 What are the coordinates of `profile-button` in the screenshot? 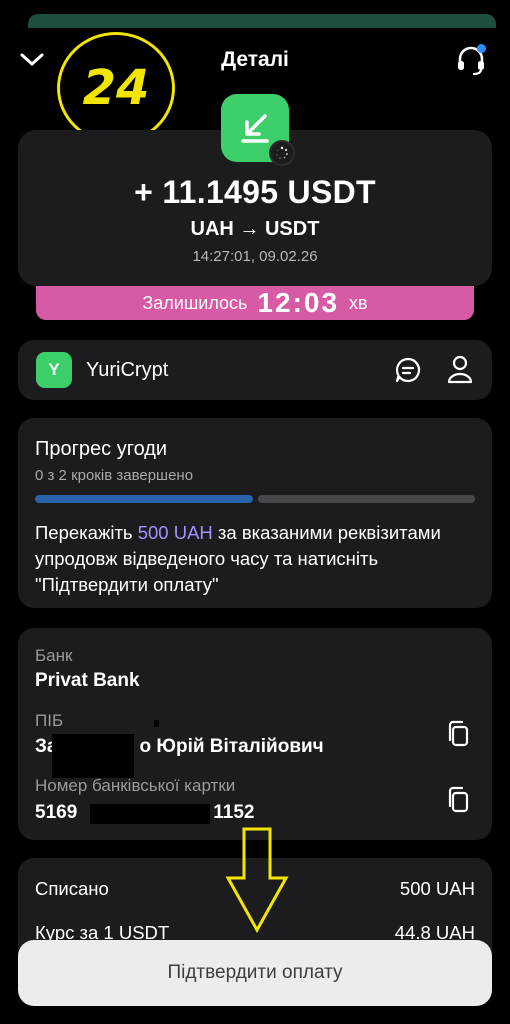 It's located at (460, 369).